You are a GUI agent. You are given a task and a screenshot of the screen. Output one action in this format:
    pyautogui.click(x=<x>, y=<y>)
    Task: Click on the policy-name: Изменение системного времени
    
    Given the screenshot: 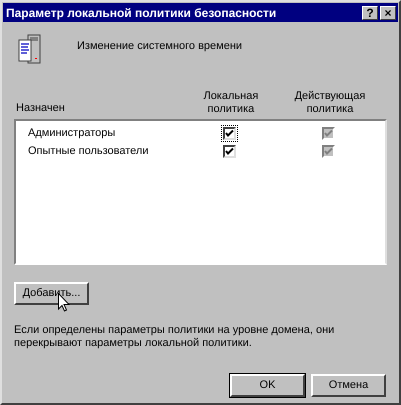 What is the action you would take?
    pyautogui.click(x=159, y=46)
    